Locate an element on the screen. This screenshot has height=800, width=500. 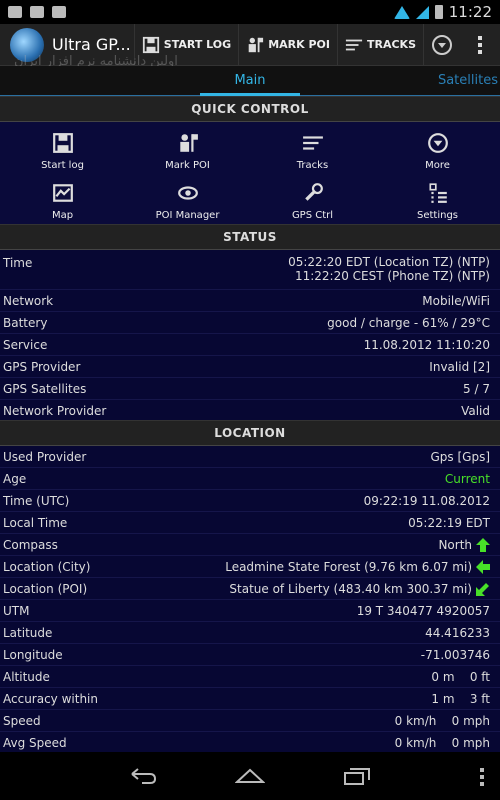
status-row: Network Provider Valid is located at coordinates (250, 411).